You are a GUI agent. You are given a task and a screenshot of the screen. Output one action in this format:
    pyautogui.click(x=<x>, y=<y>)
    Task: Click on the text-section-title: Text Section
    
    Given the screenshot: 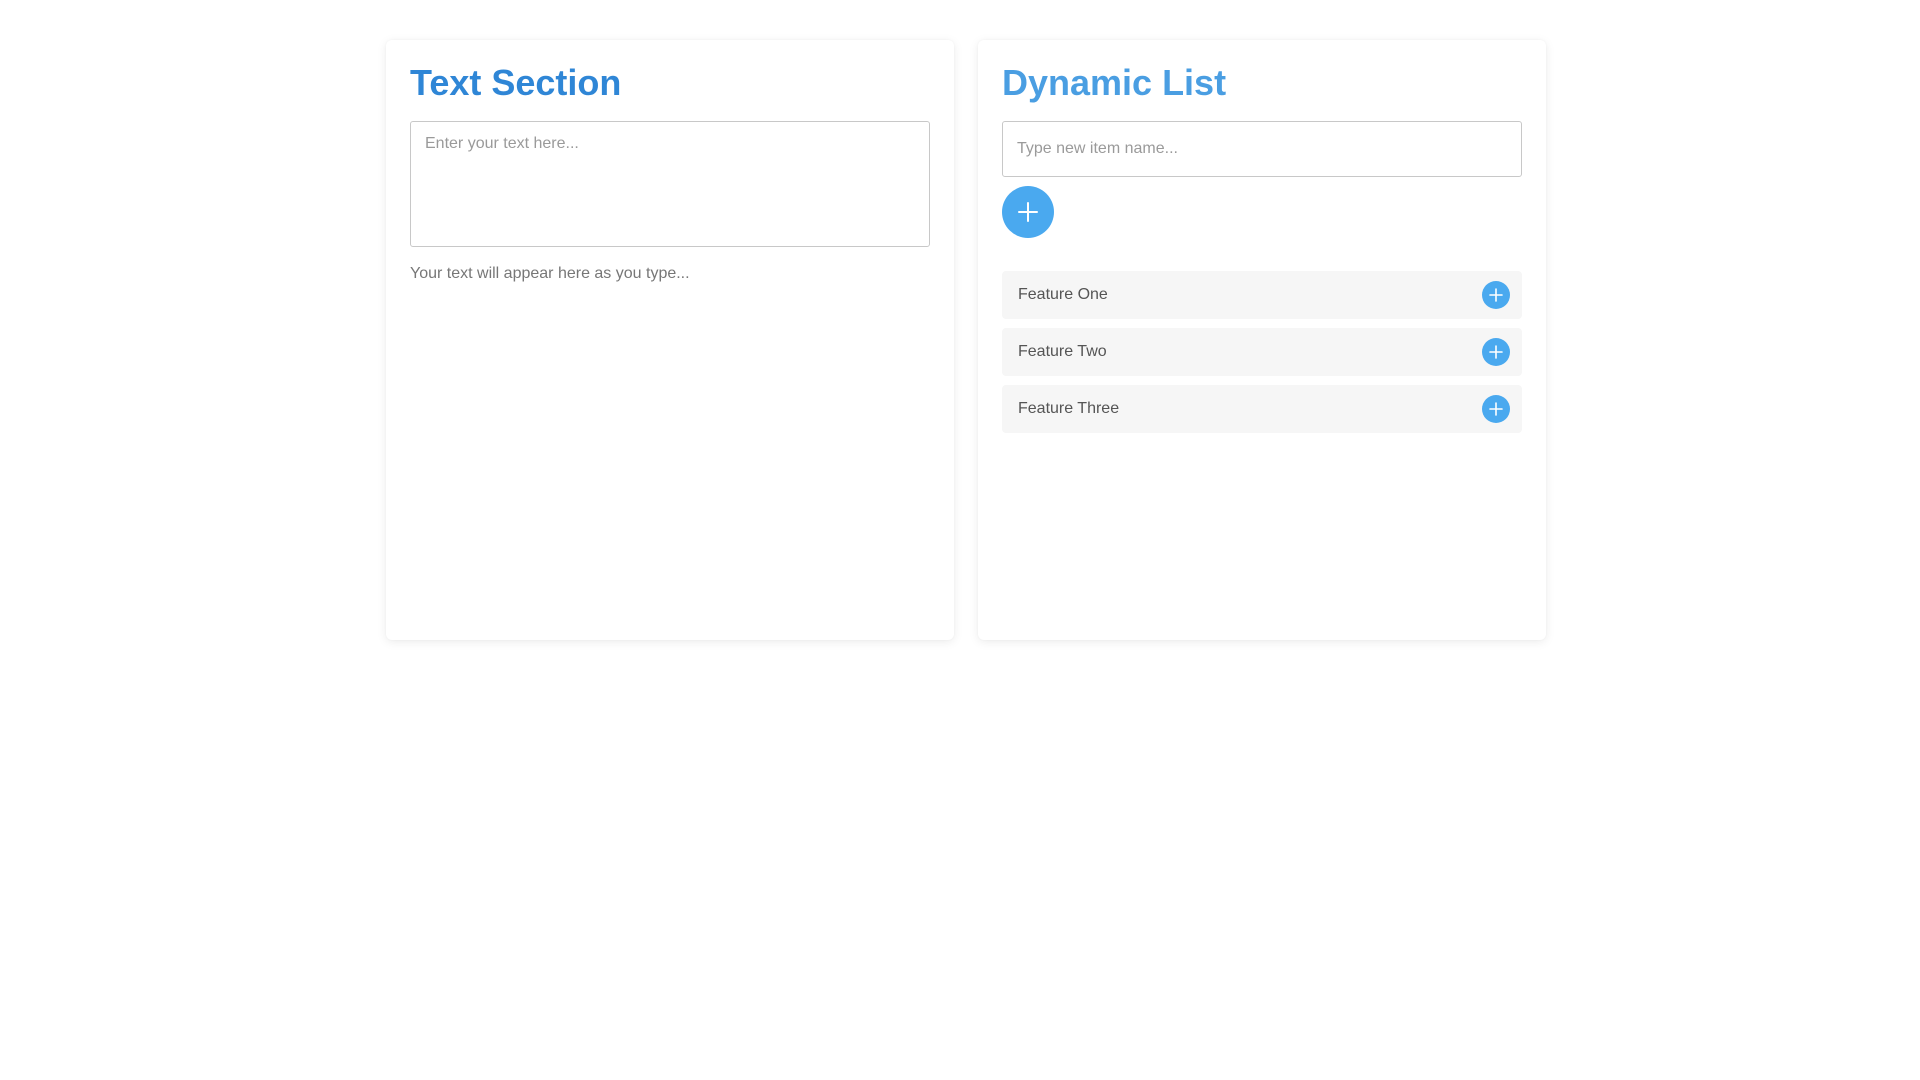 What is the action you would take?
    pyautogui.click(x=516, y=82)
    